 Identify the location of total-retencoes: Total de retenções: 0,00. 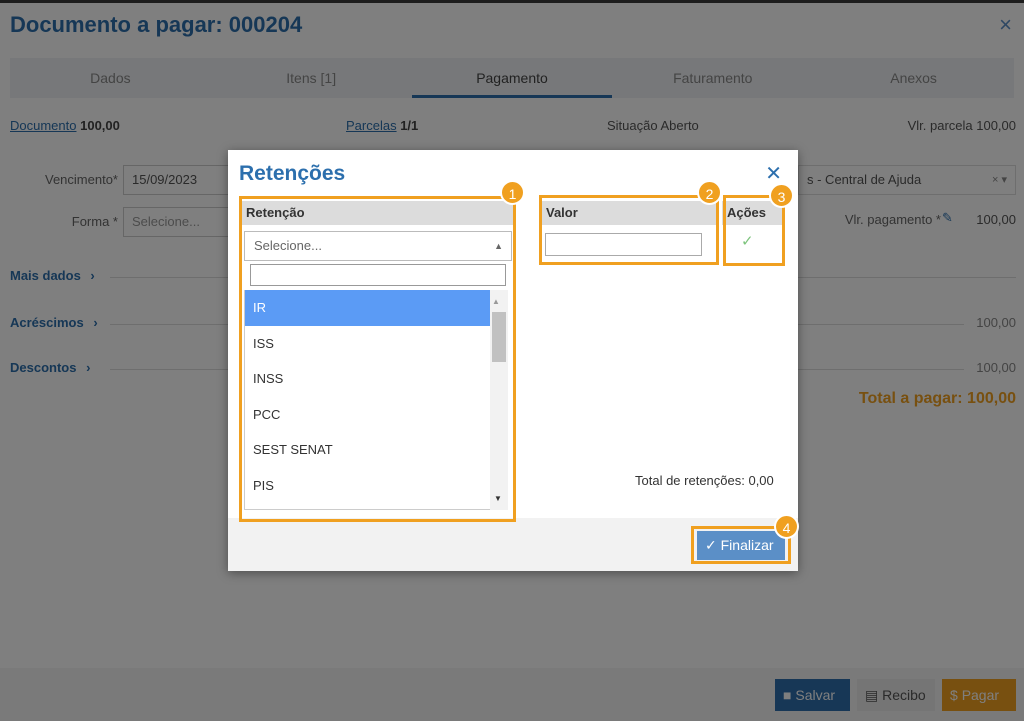
(704, 480).